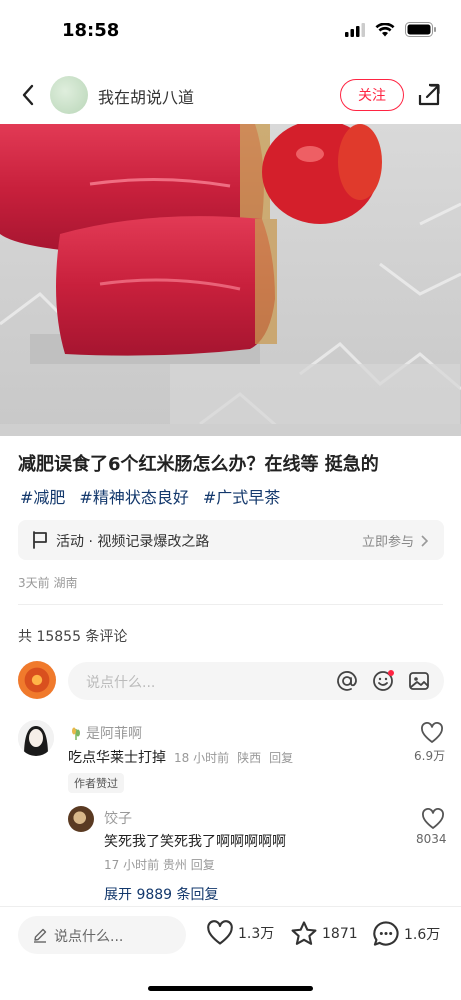  Describe the element at coordinates (73, 637) in the screenshot. I see `comment-count: 共 15855 条评论` at that location.